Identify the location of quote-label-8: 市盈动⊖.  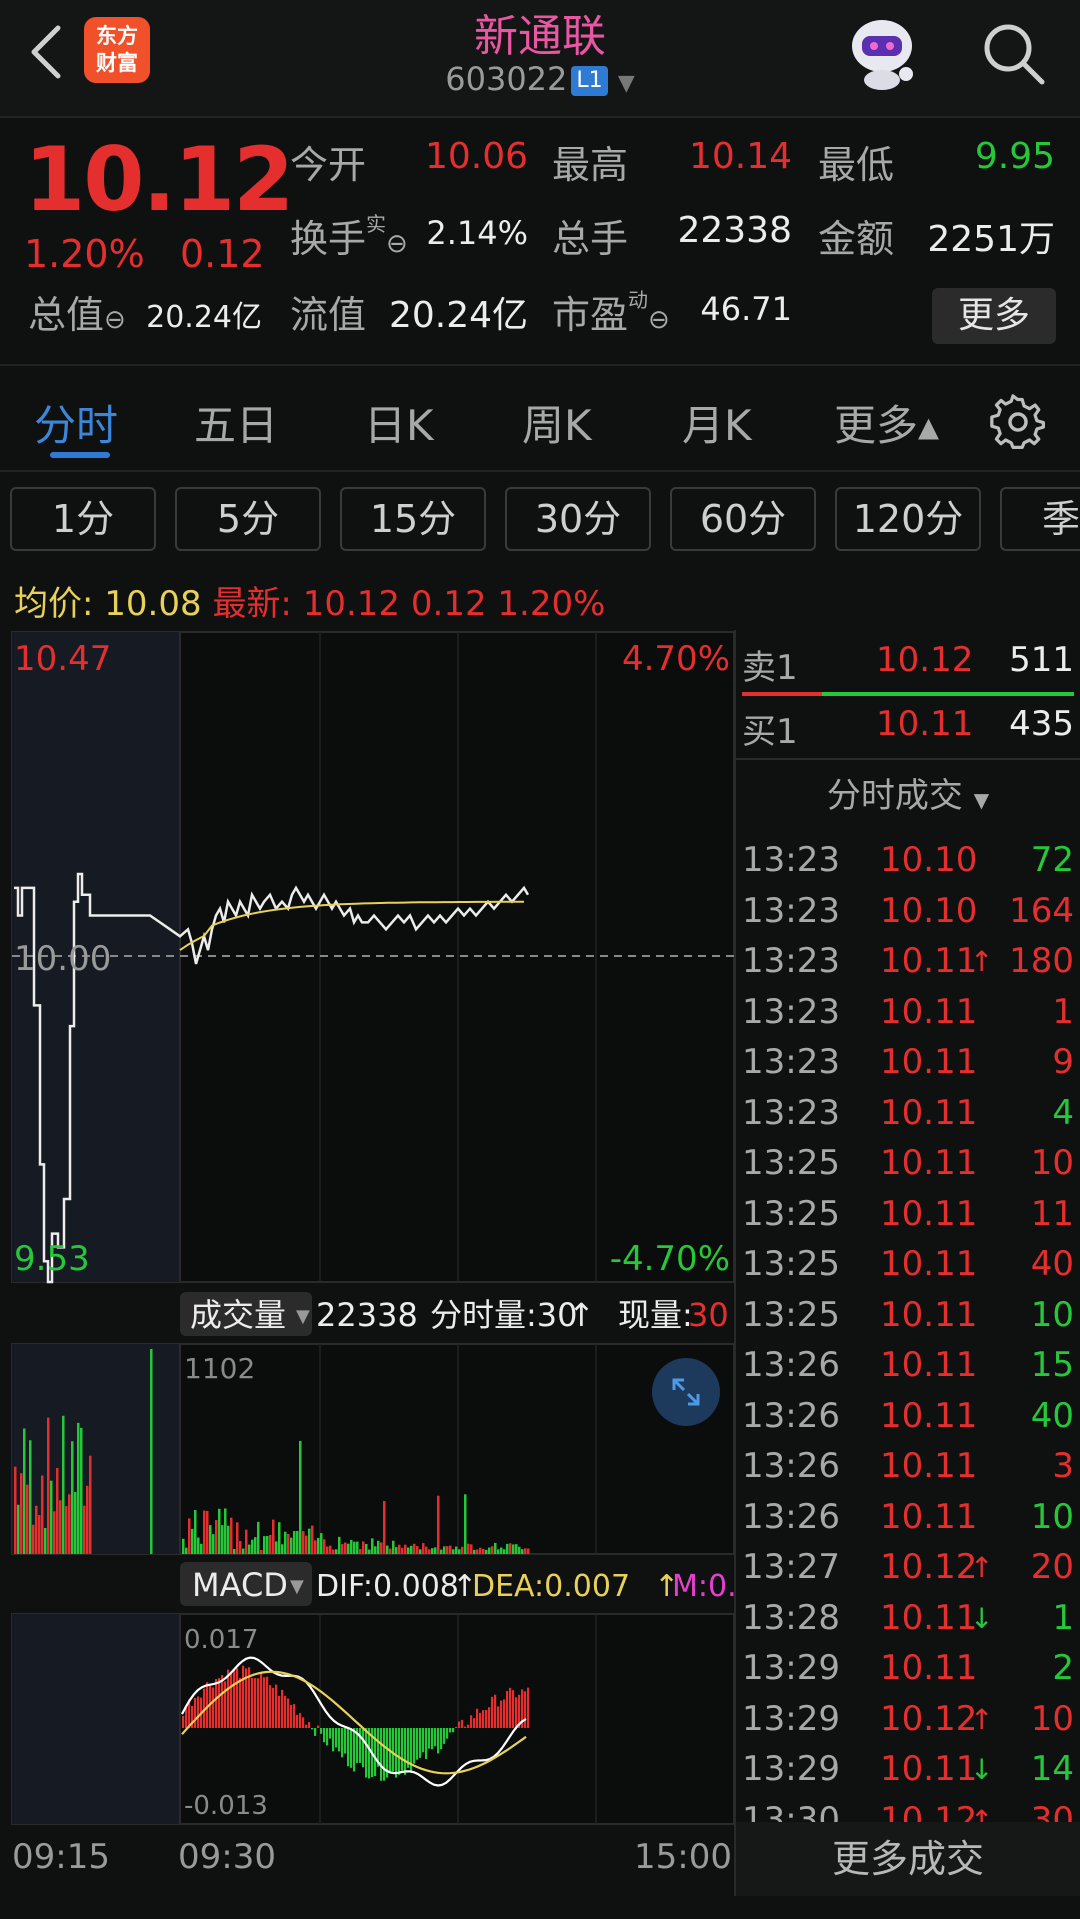
(611, 311).